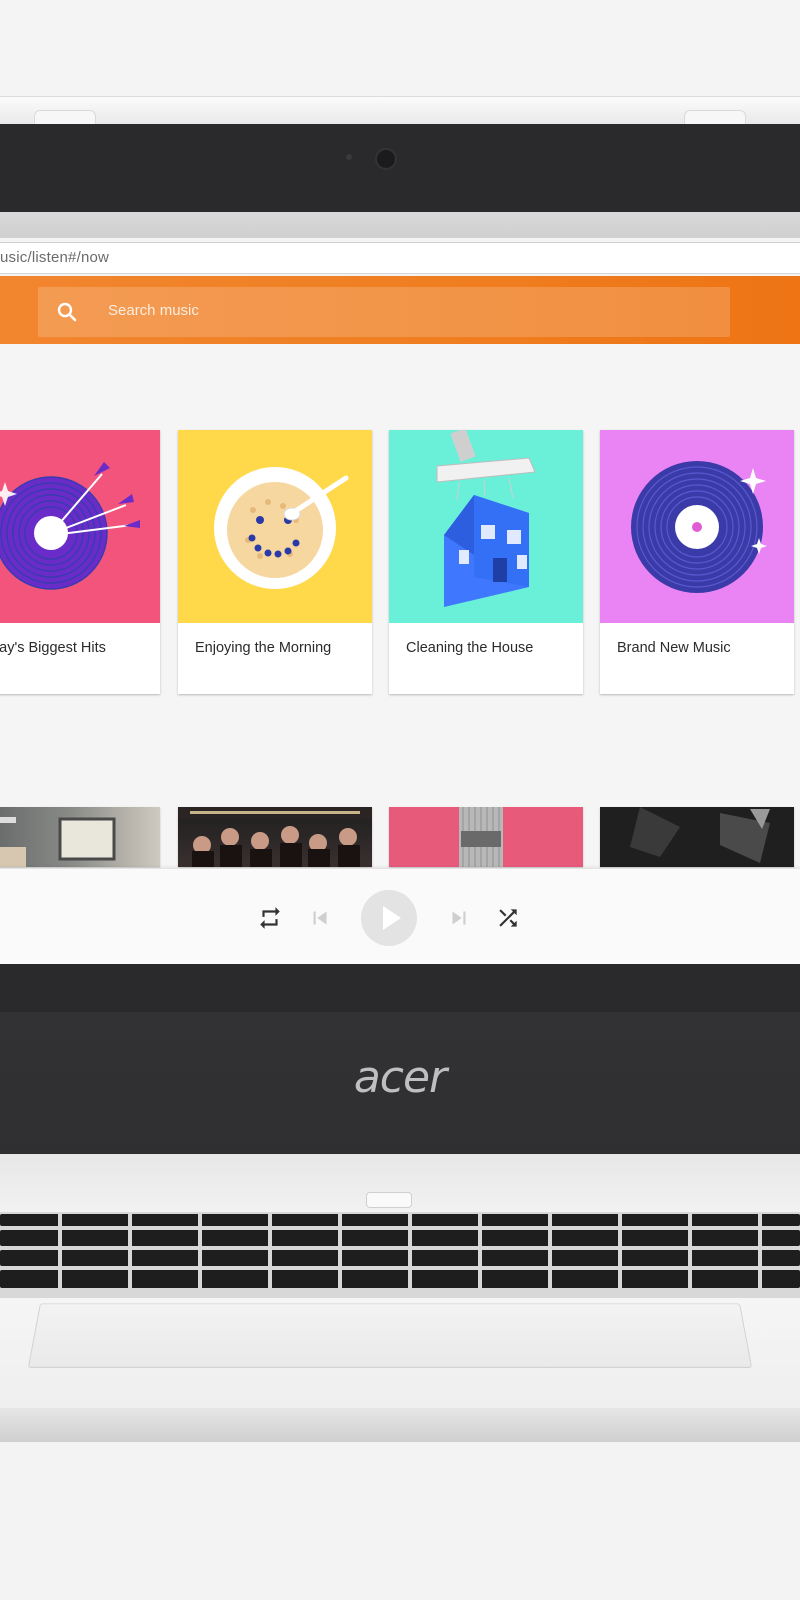 This screenshot has width=800, height=1600. I want to click on trackpad, so click(390, 1335).